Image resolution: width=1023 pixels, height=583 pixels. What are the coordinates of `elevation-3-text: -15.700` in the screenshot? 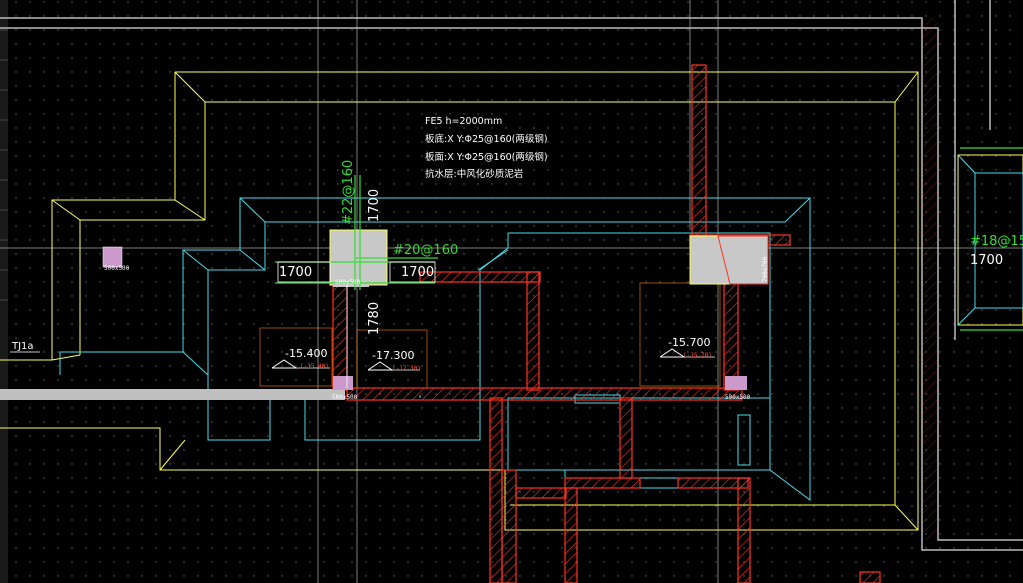 It's located at (689, 342).